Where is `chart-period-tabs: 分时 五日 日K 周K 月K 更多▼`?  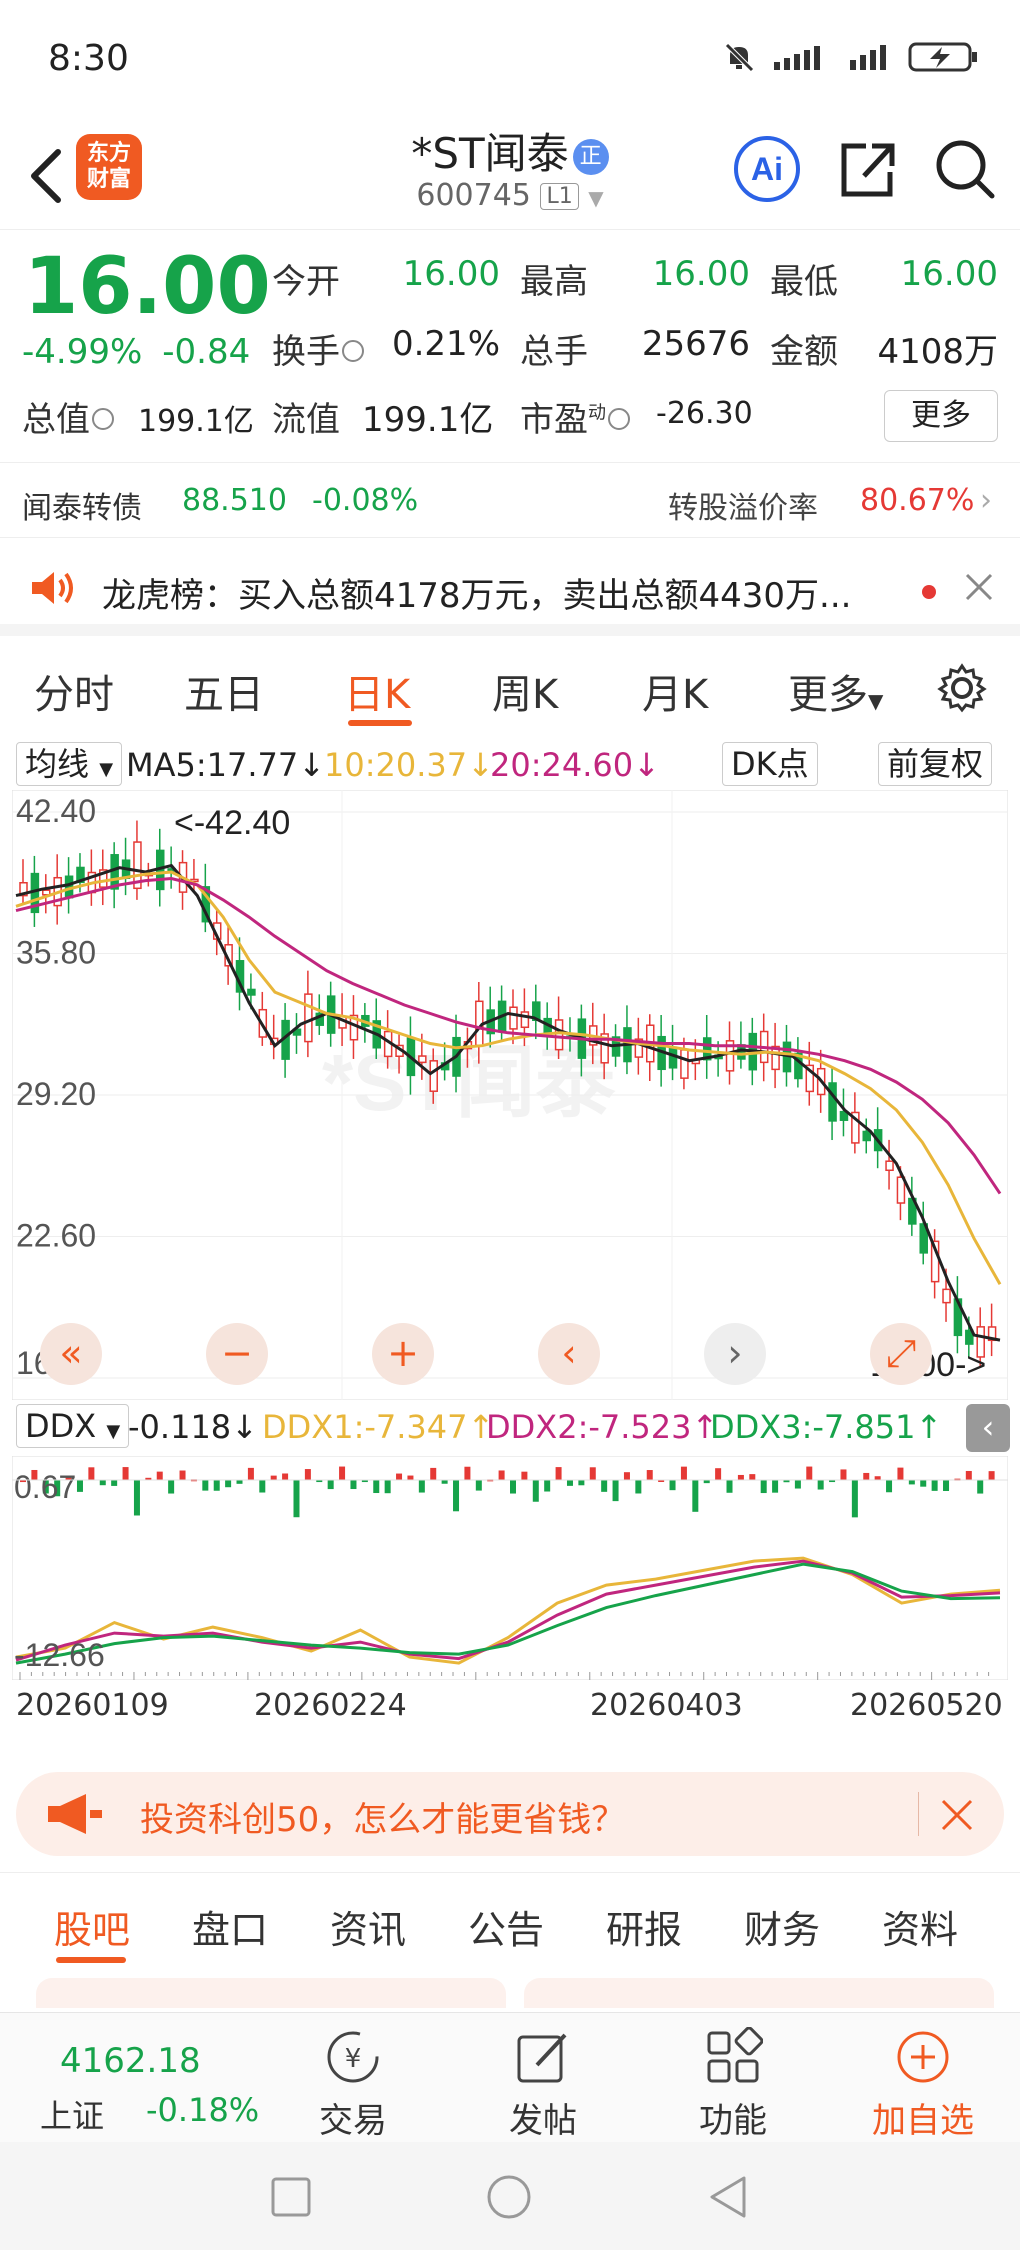 chart-period-tabs: 分时 五日 日K 周K 月K 更多▼ is located at coordinates (510, 688).